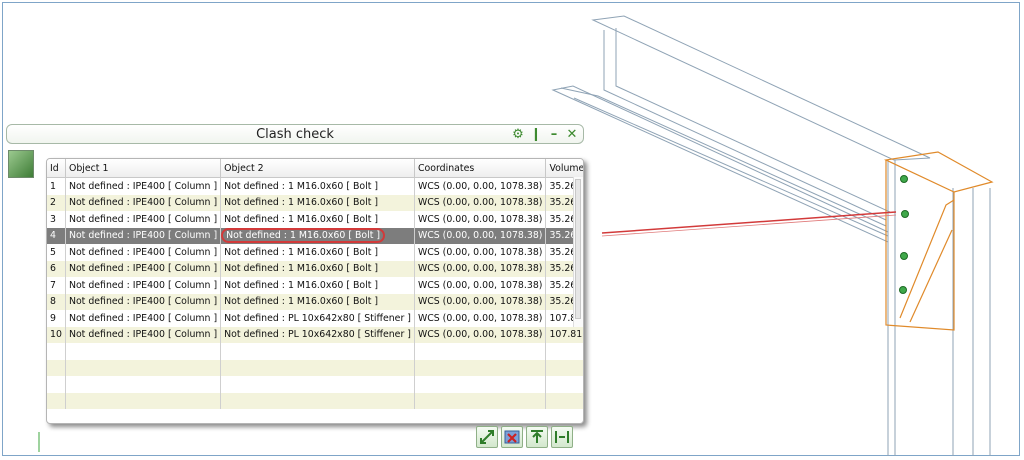 This screenshot has height=460, width=1024. I want to click on top-beam-web-line, so click(745, 125).